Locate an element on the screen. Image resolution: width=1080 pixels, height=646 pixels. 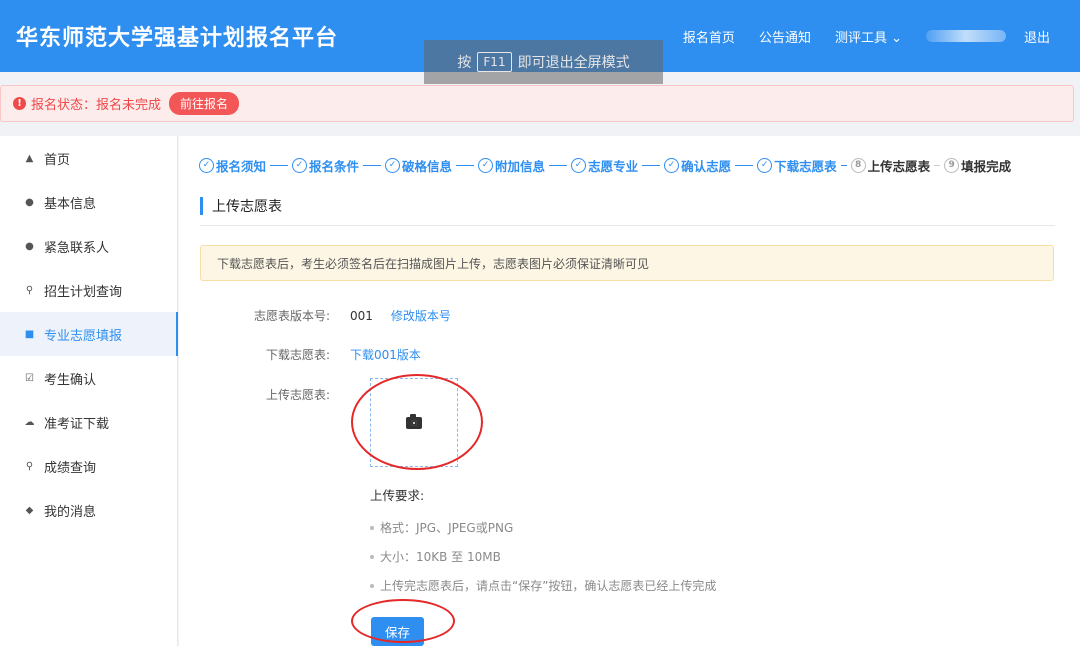
download-row: 下载志愿表: 下载001版本 is located at coordinates (300, 354).